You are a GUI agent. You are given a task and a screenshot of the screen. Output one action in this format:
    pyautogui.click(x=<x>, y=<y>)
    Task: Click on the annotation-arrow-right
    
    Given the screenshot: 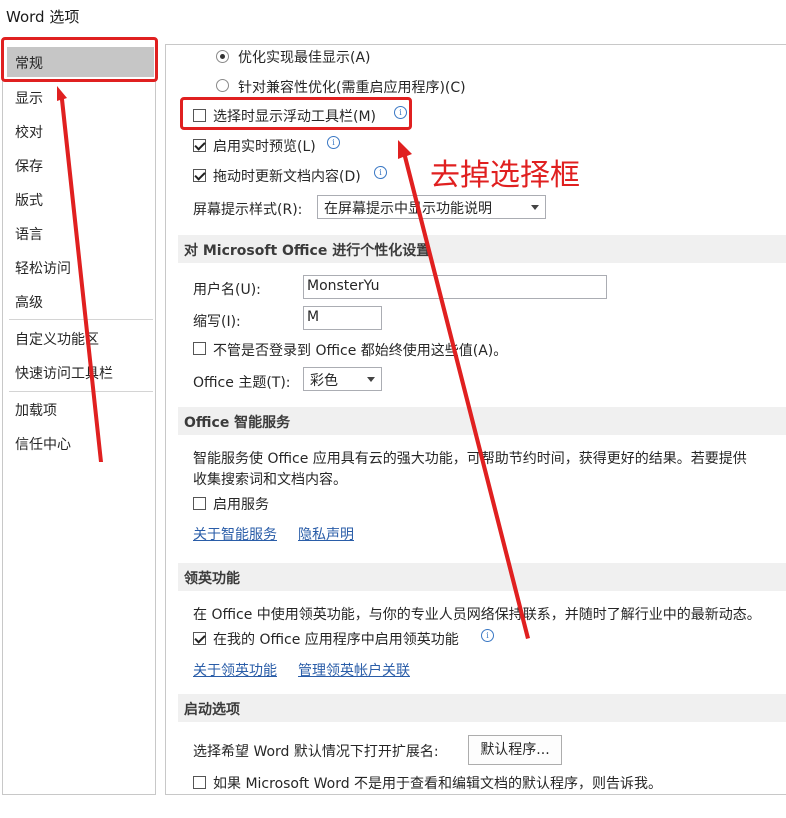 What is the action you would take?
    pyautogui.click(x=464, y=389)
    